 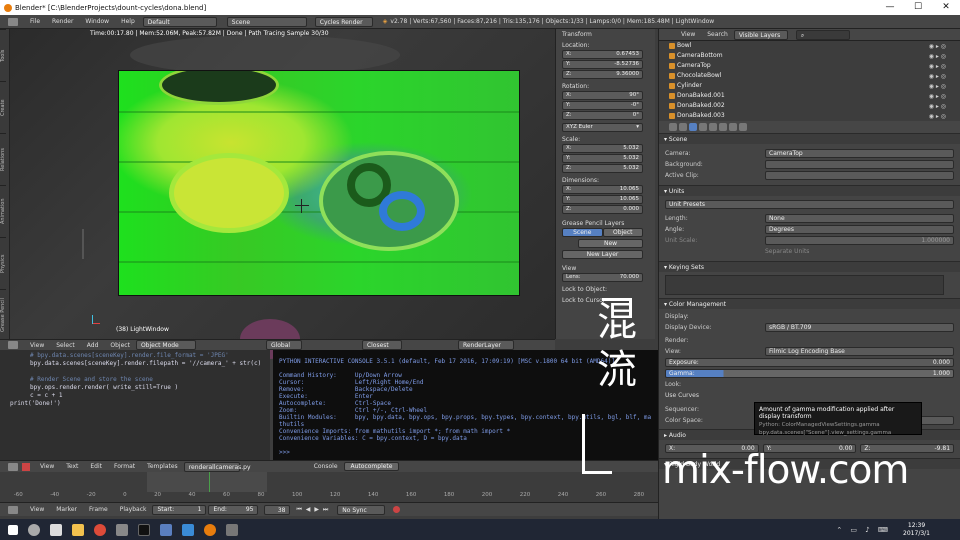 I want to click on dimensions-y-field: Y: 10.065, so click(x=602, y=199).